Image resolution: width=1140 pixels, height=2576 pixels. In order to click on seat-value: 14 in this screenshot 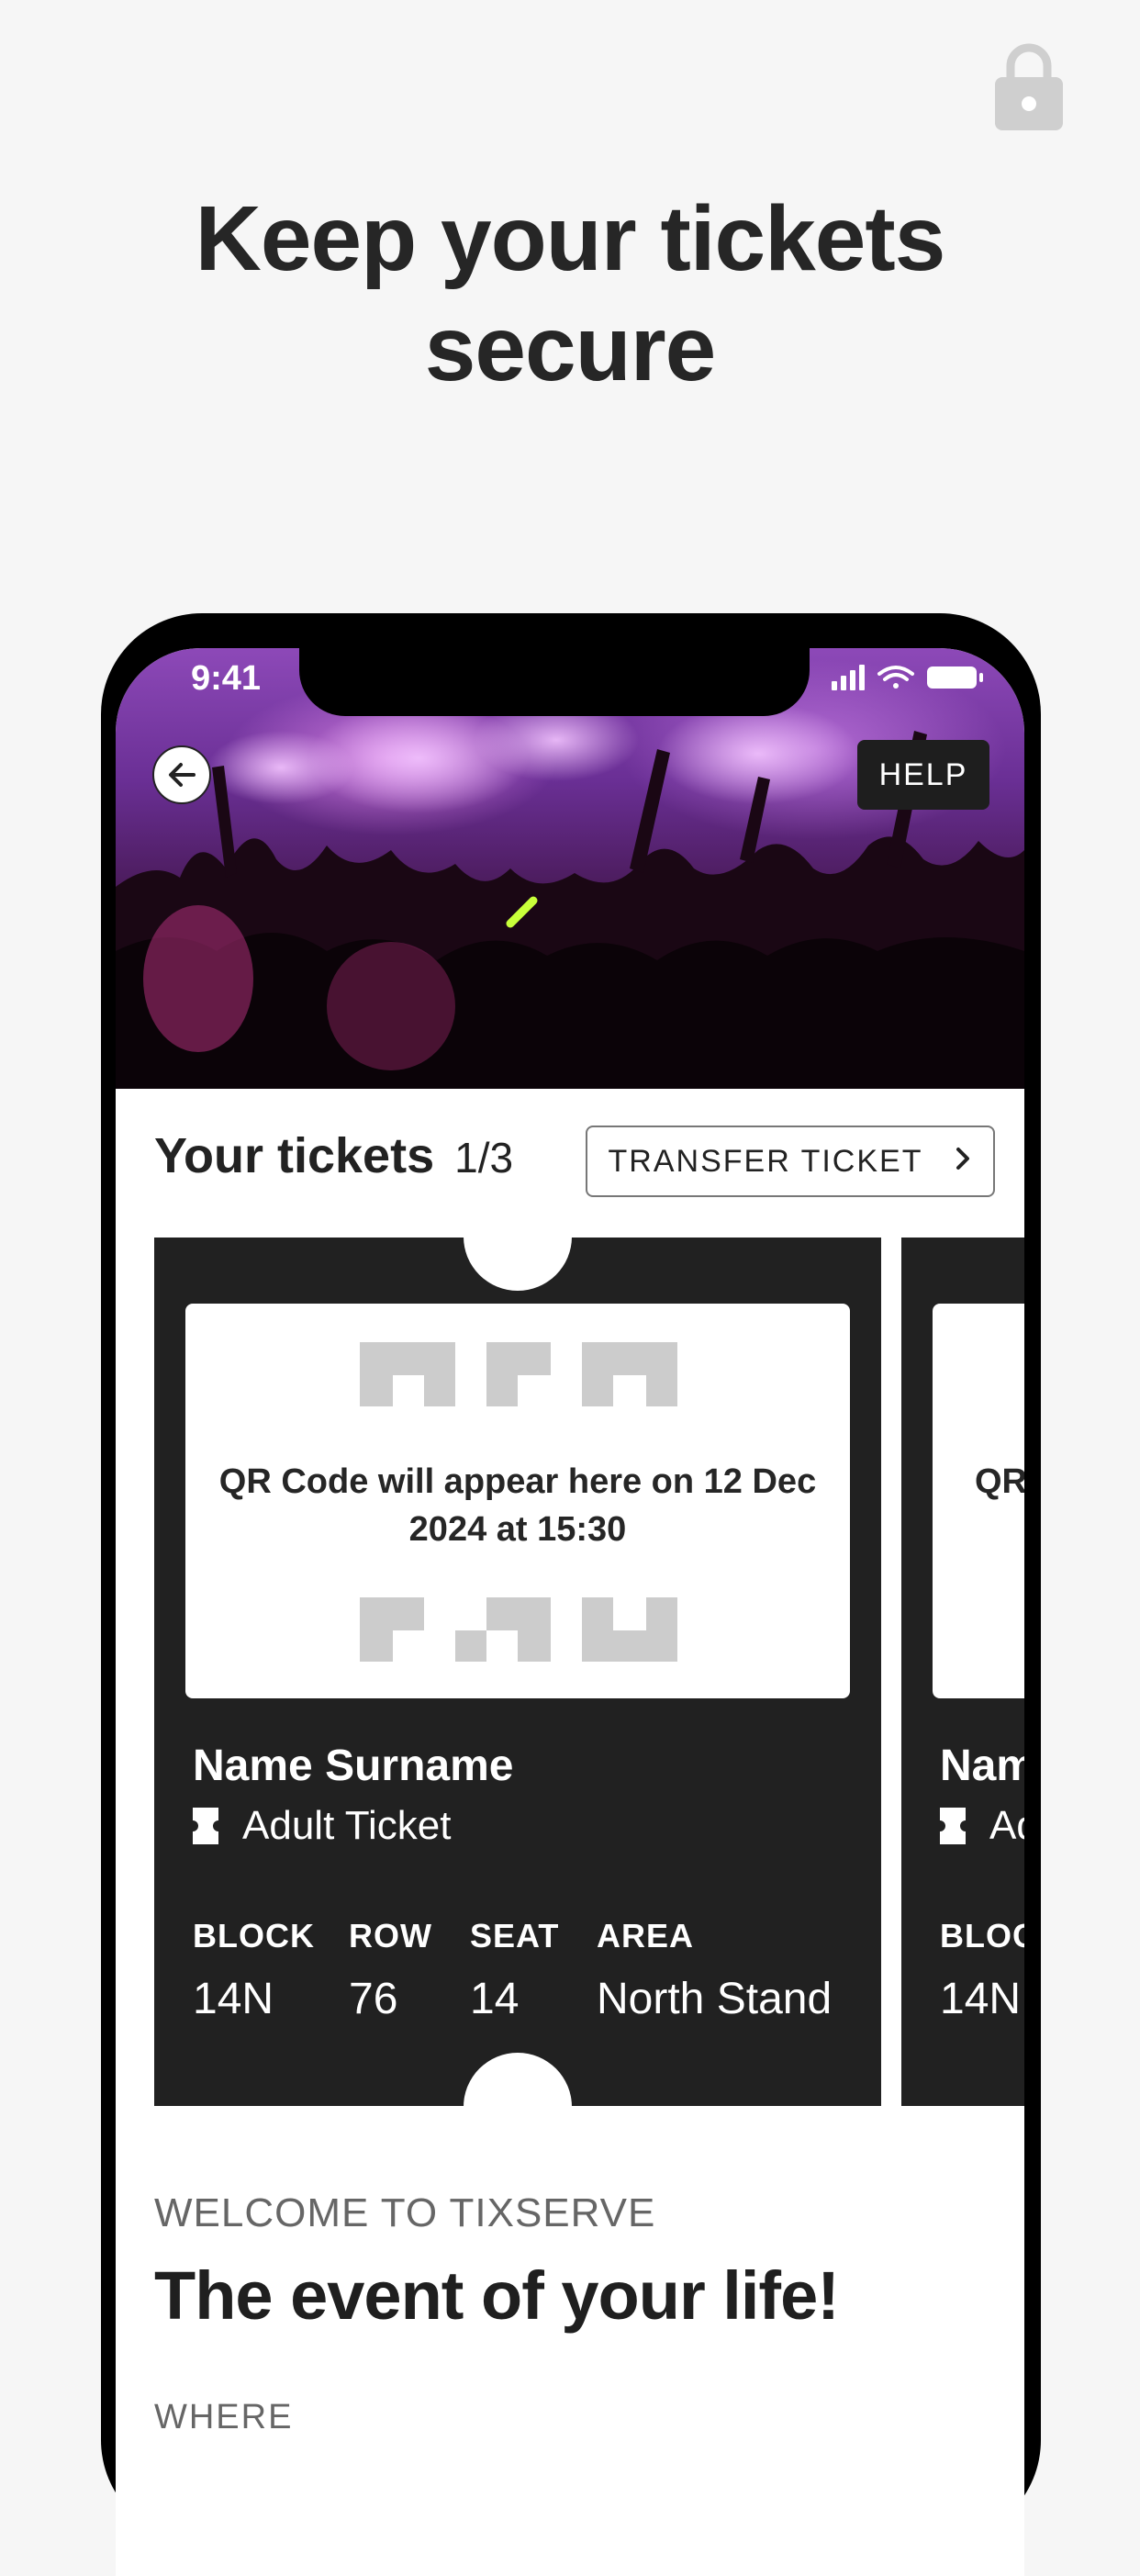, I will do `click(495, 1999)`.